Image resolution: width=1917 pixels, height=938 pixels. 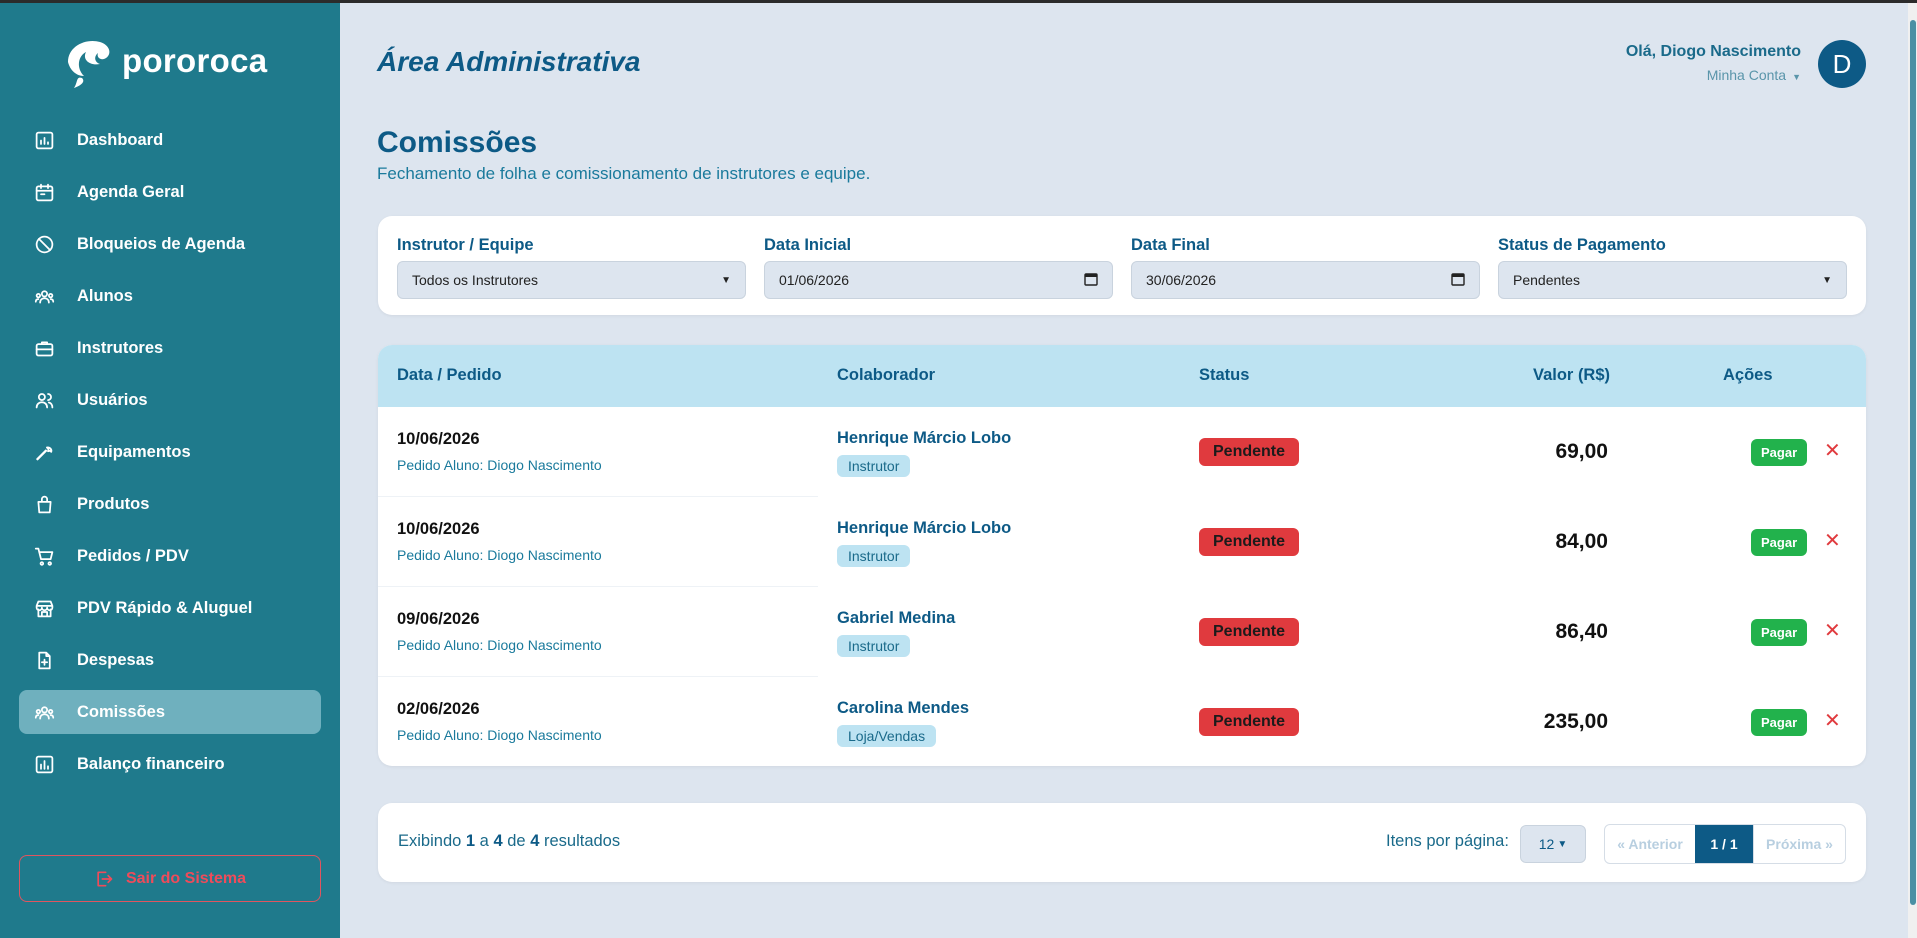 I want to click on wrench-icon, so click(x=44, y=452).